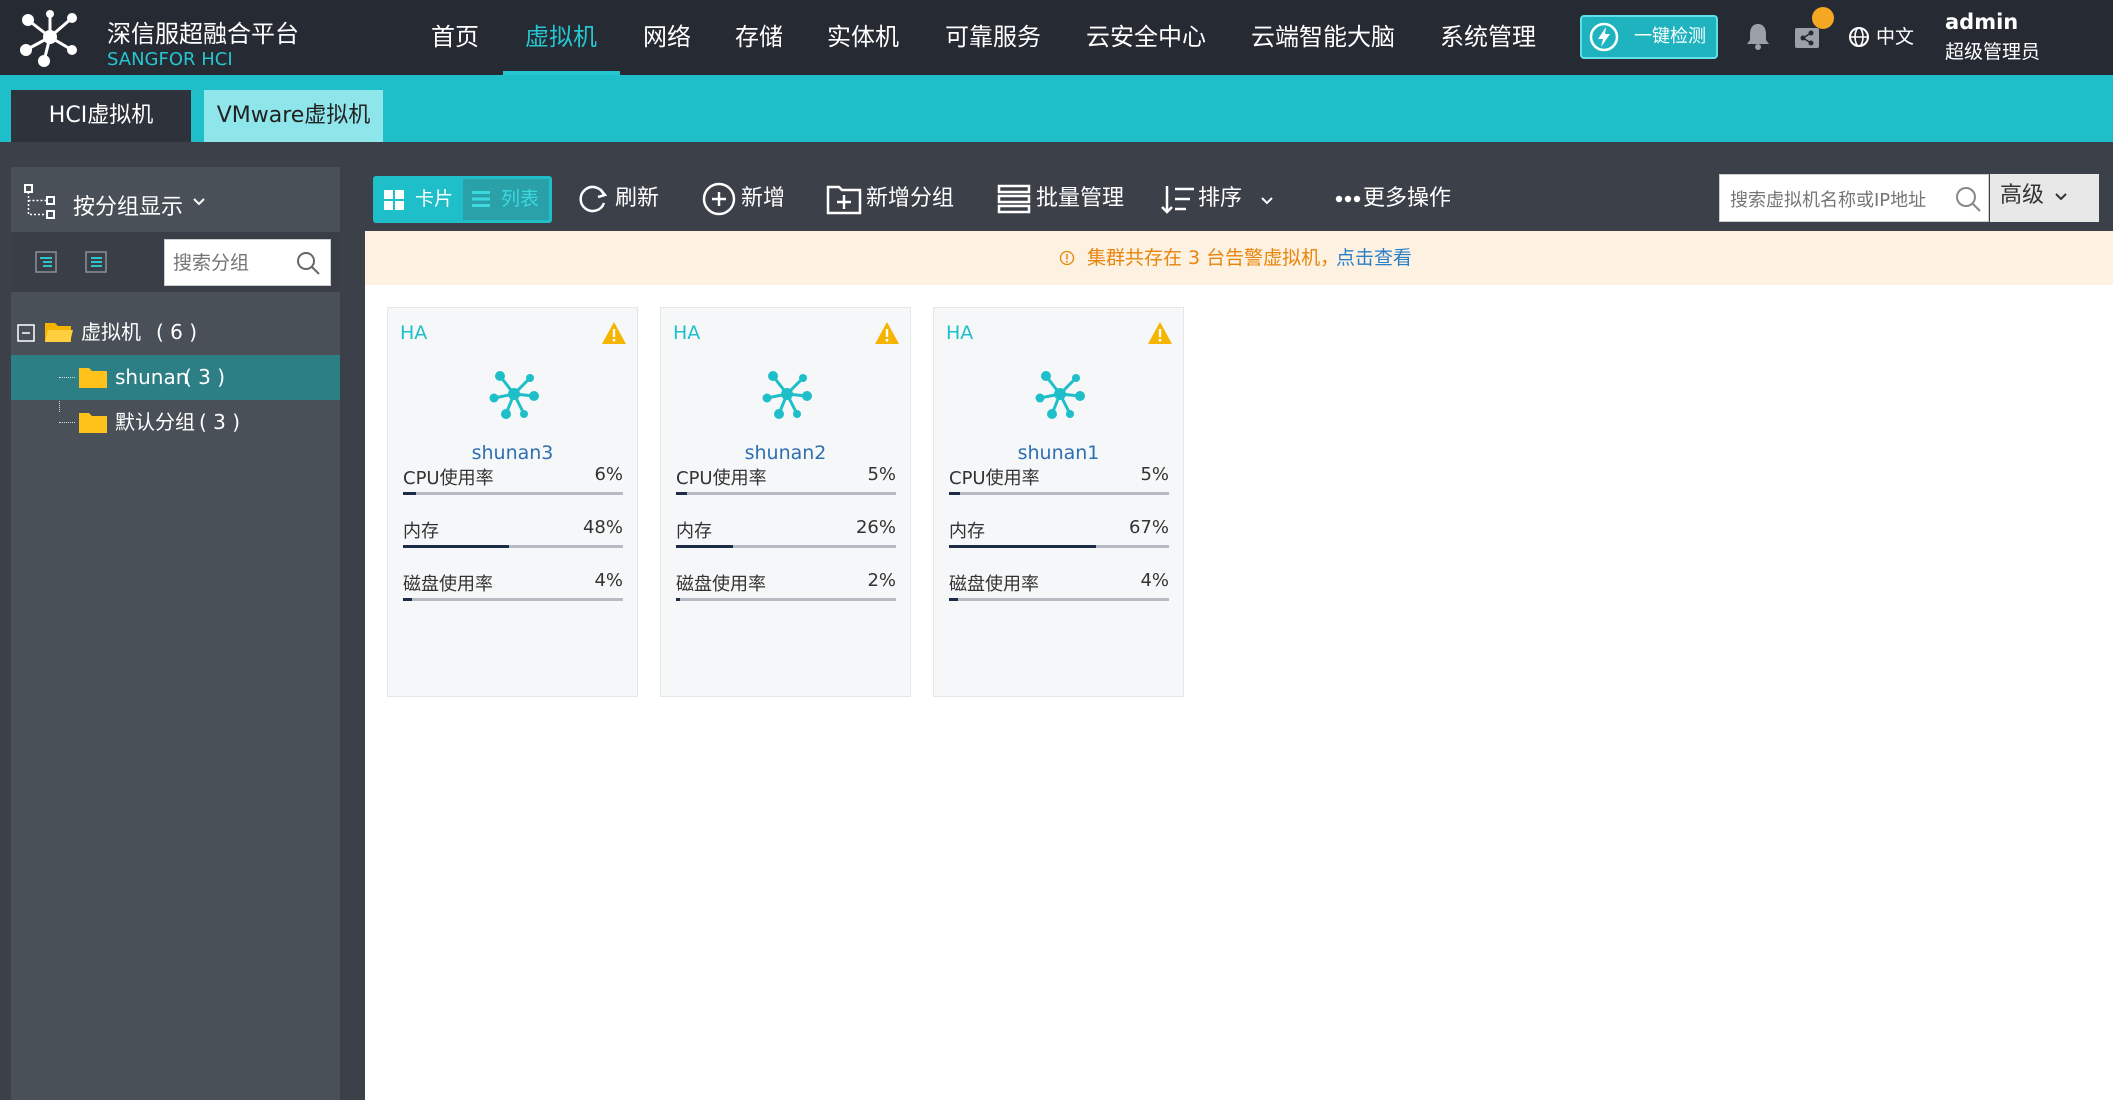  I want to click on nav-vm: 虚拟机, so click(561, 37).